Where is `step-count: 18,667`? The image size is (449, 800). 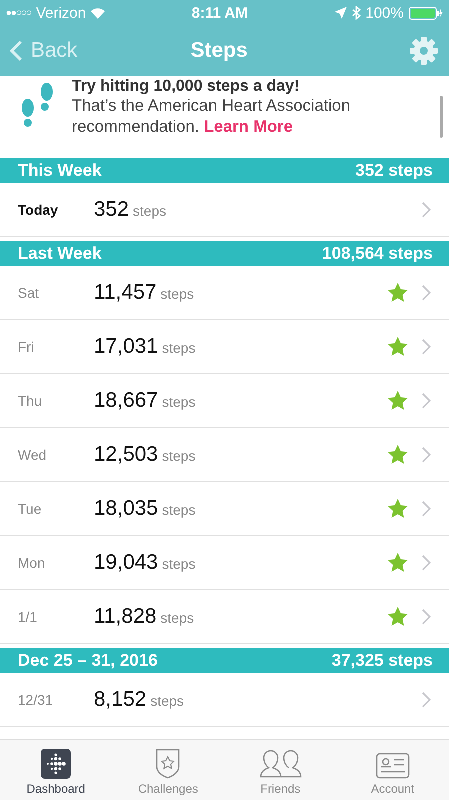 step-count: 18,667 is located at coordinates (126, 400).